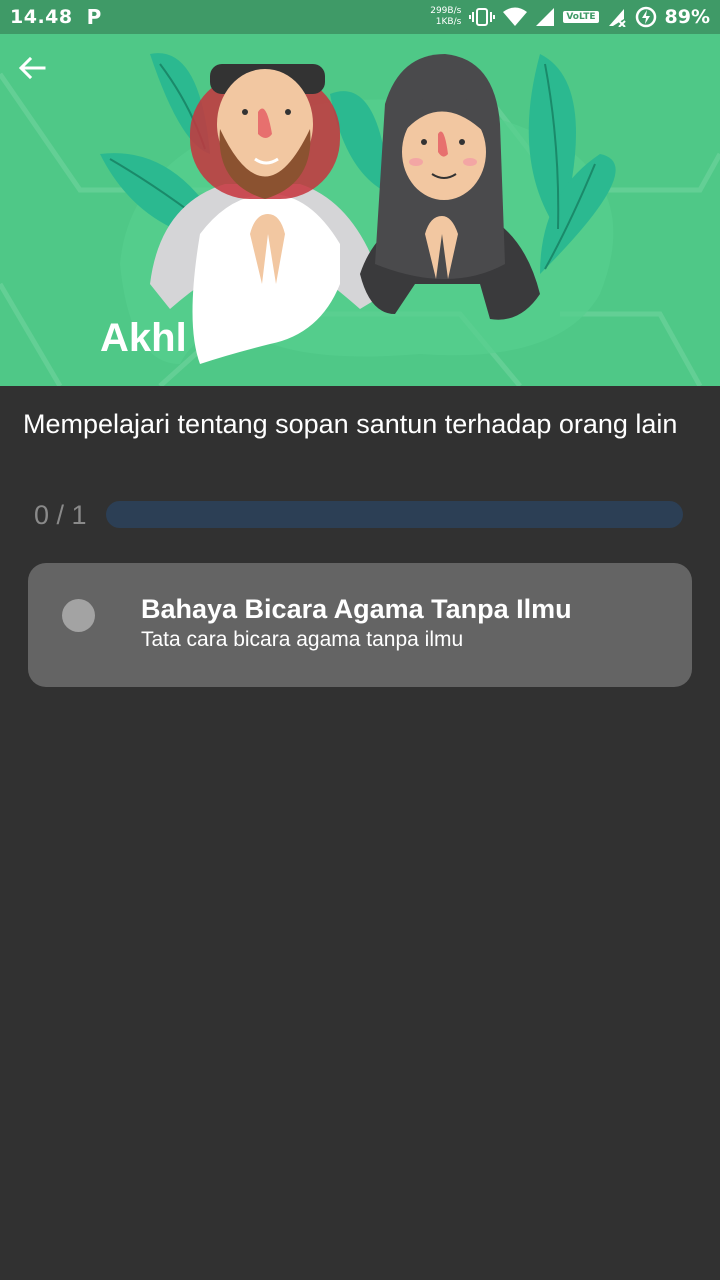 This screenshot has height=1280, width=720. I want to click on volte-badge: VoLTE, so click(581, 17).